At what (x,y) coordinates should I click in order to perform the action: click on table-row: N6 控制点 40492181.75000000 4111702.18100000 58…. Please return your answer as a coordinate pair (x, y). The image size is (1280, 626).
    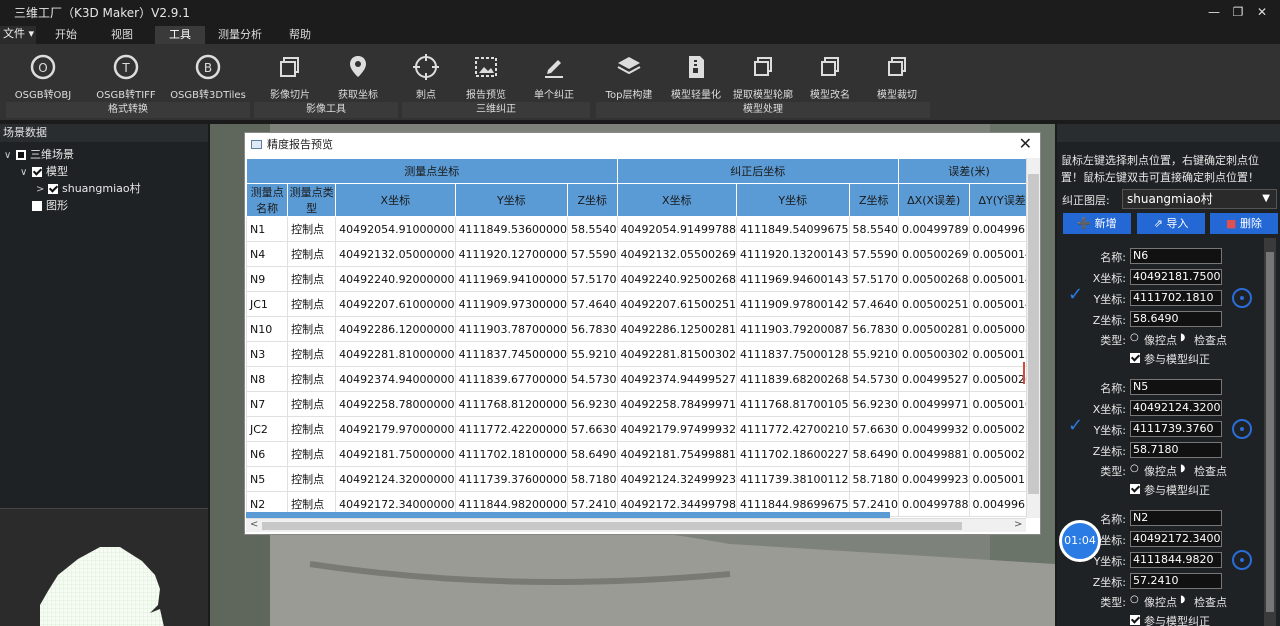
    Looking at the image, I should click on (642, 454).